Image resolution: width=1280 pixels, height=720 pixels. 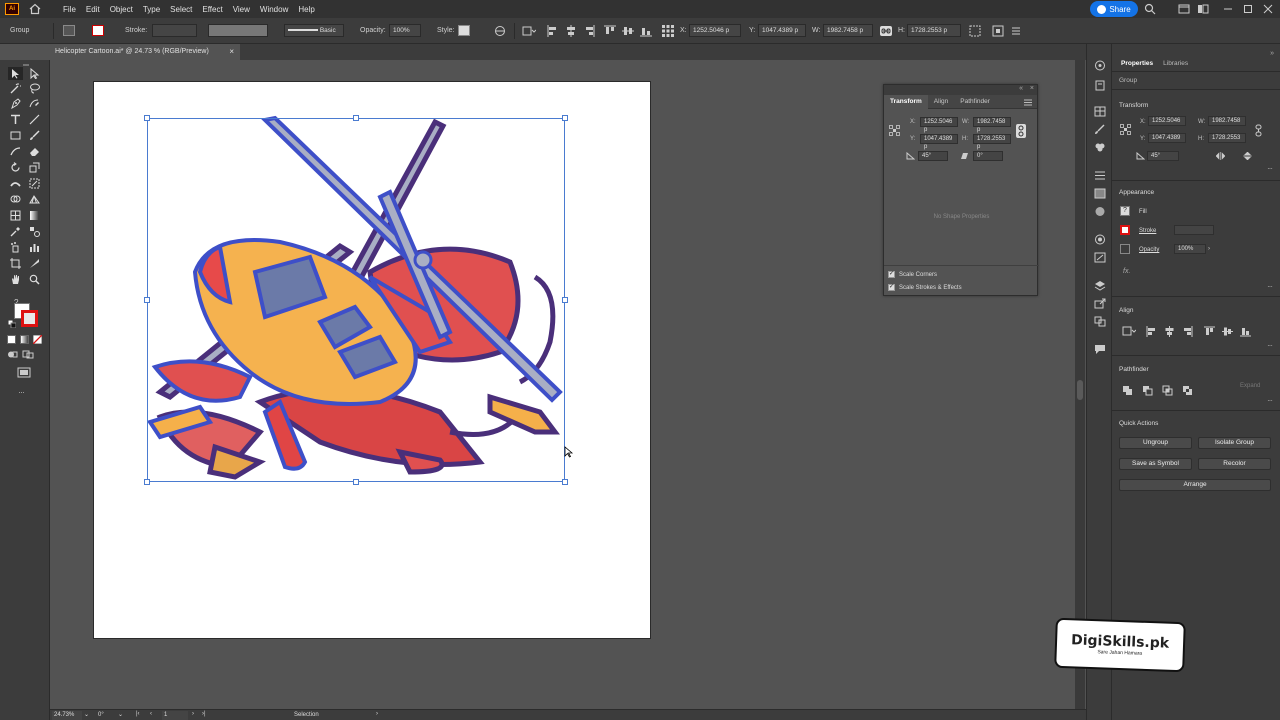 What do you see at coordinates (1114, 9) in the screenshot?
I see `share-button: Share` at bounding box center [1114, 9].